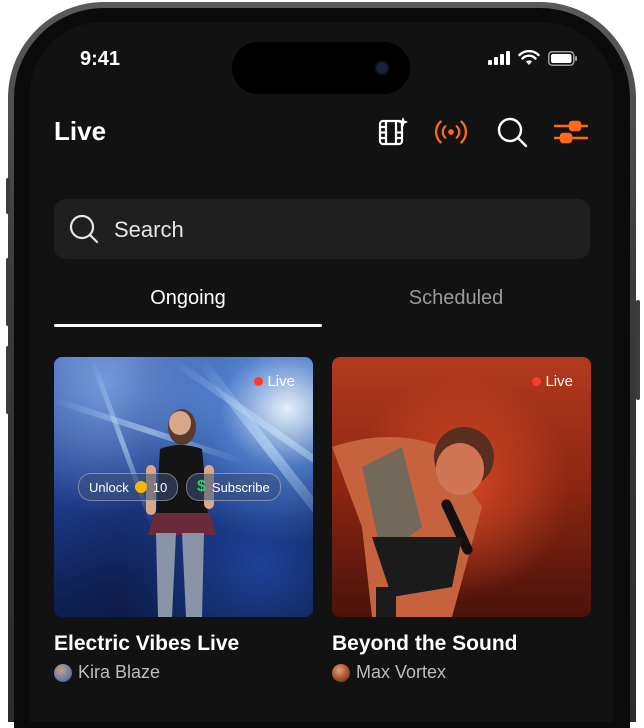 The image size is (644, 728). What do you see at coordinates (100, 59) in the screenshot?
I see `status-time: 9:41` at bounding box center [100, 59].